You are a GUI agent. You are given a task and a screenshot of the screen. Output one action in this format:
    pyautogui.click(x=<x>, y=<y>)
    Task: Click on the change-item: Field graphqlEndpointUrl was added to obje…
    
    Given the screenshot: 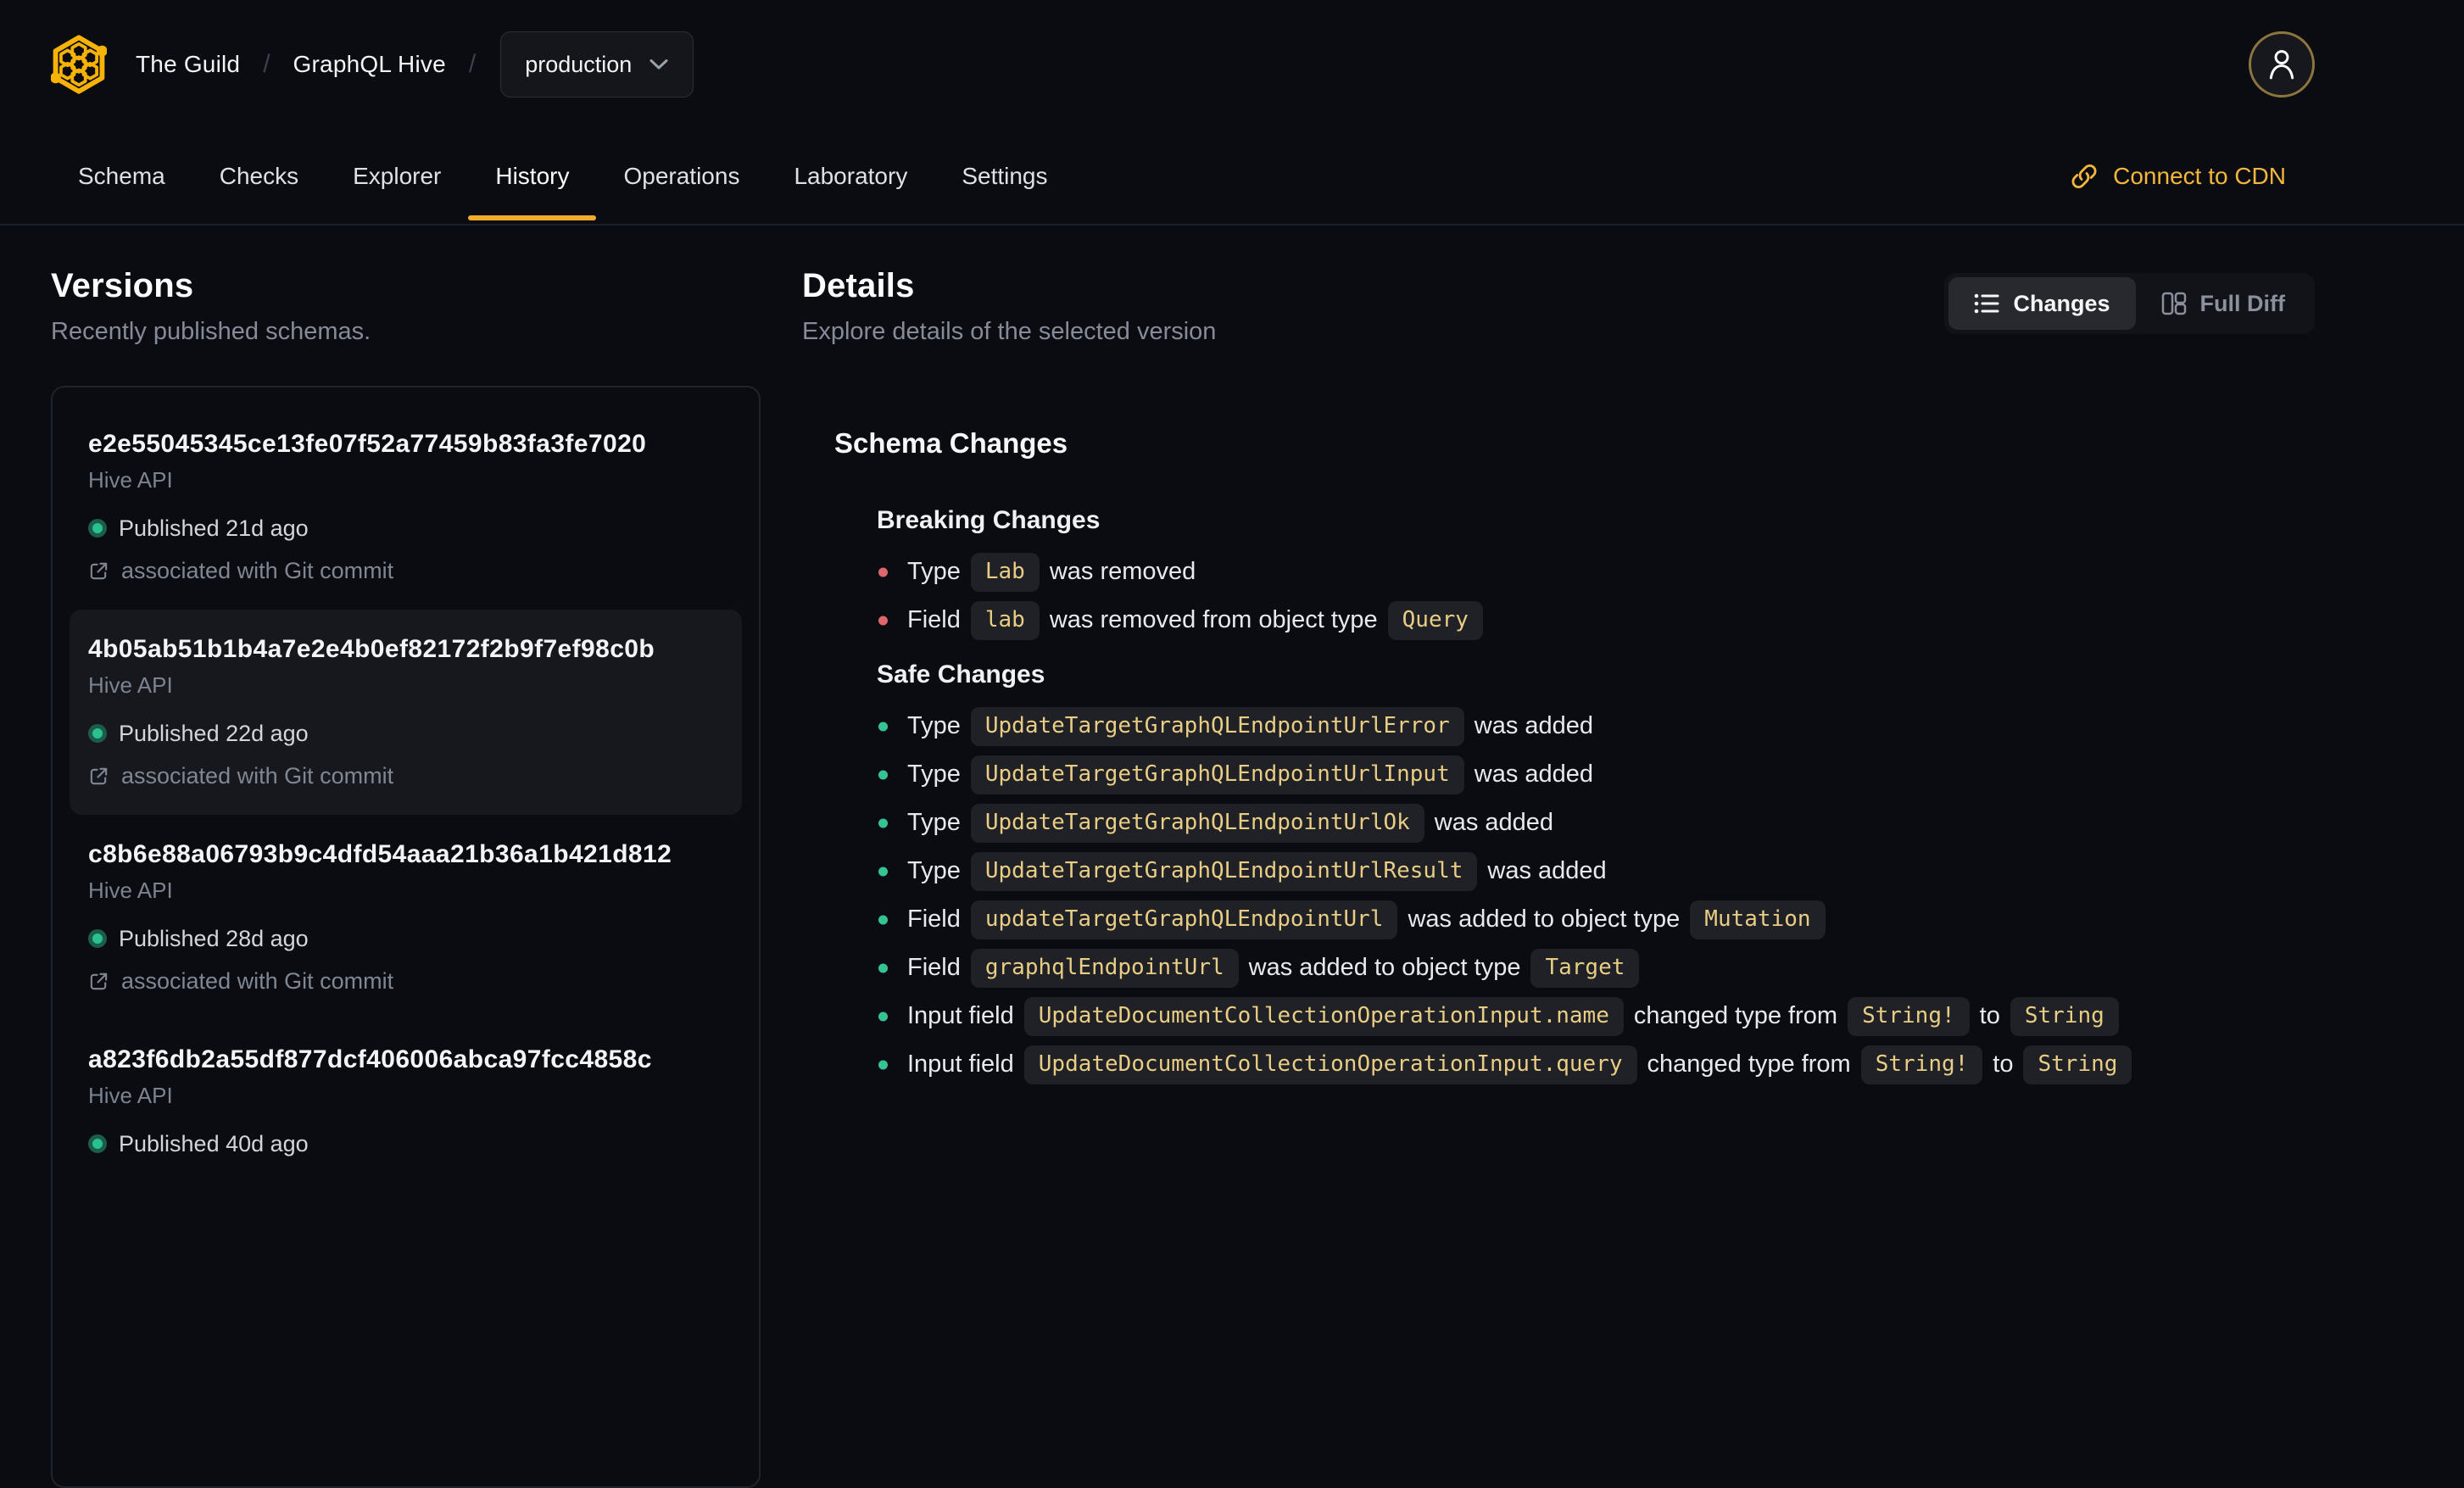 What is the action you would take?
    pyautogui.click(x=1611, y=968)
    